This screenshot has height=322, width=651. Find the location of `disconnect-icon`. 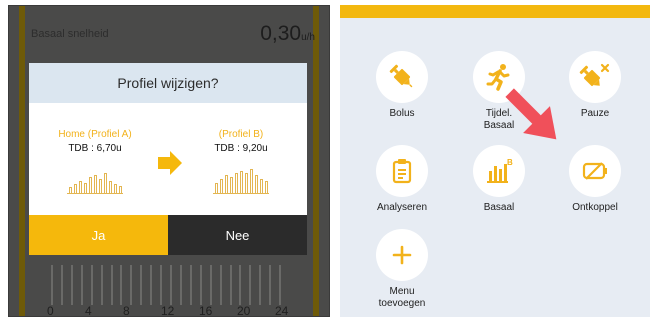

disconnect-icon is located at coordinates (594, 171).